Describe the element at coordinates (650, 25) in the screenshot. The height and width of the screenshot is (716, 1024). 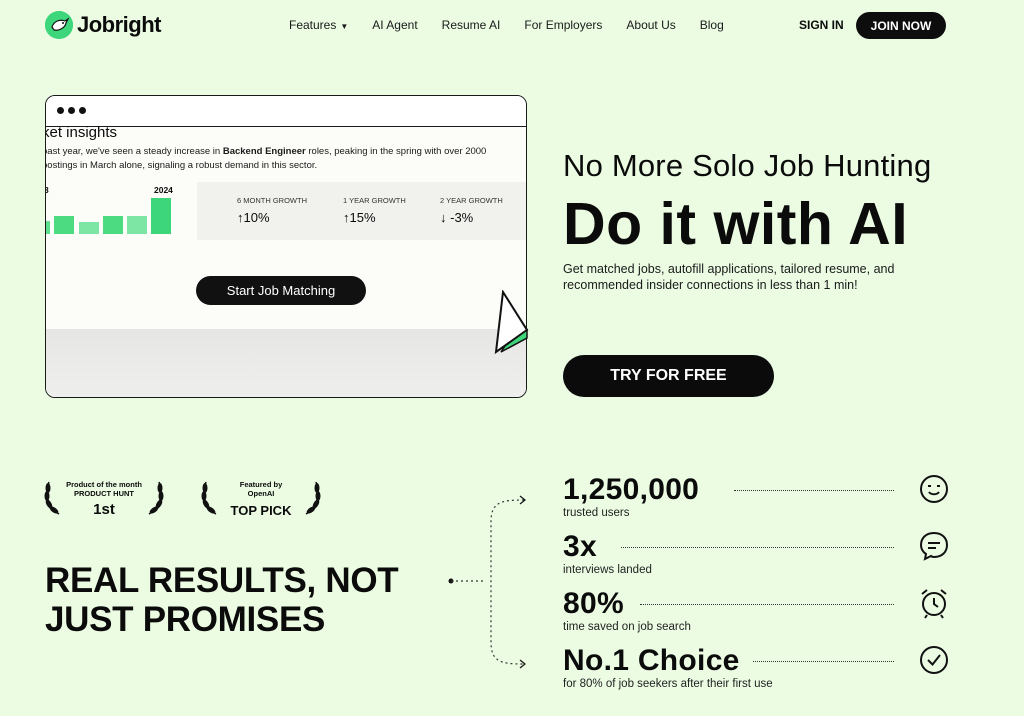
I see `nav-about-us: About Us` at that location.